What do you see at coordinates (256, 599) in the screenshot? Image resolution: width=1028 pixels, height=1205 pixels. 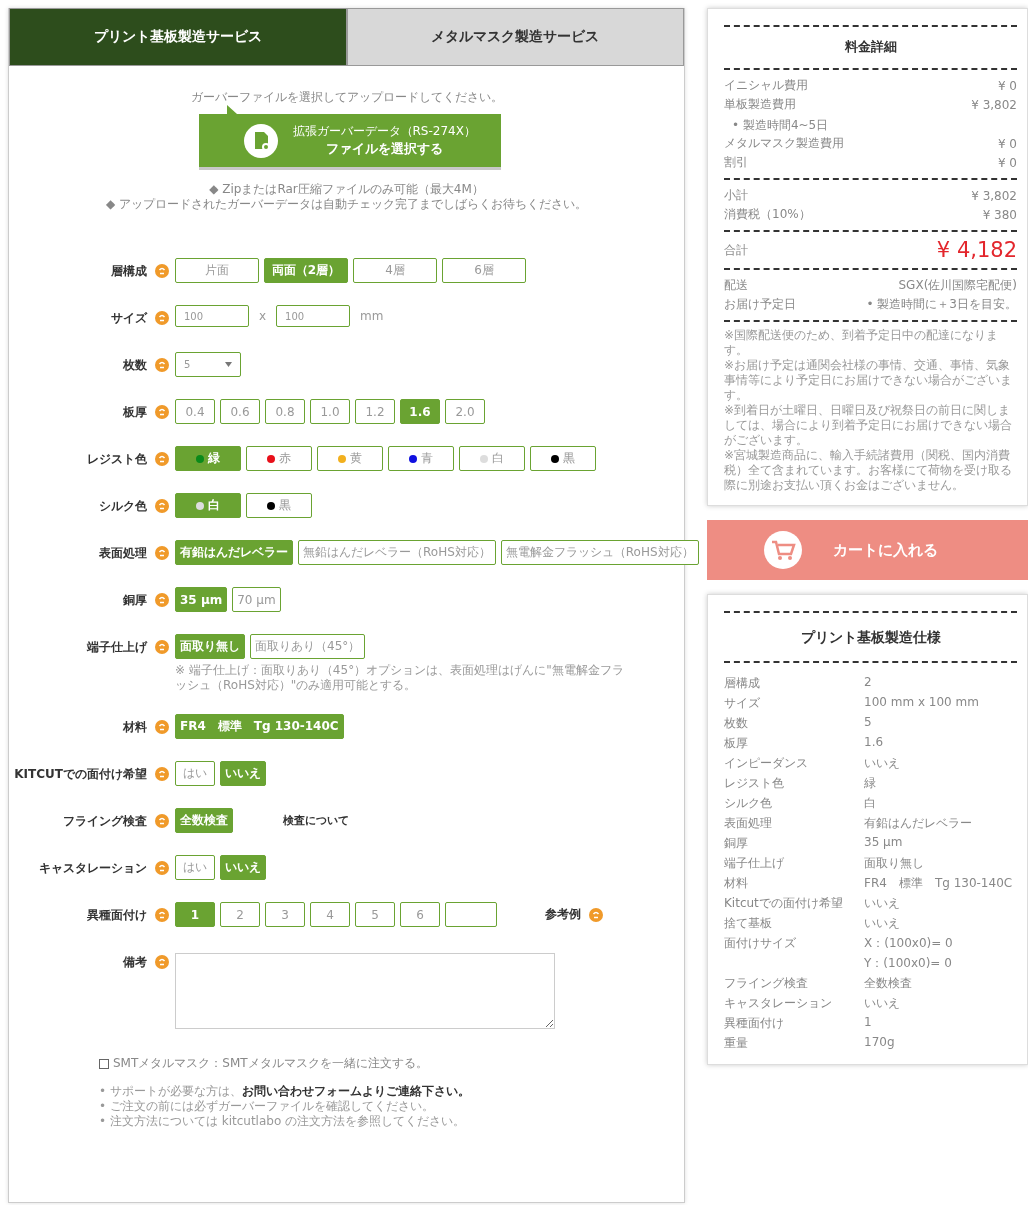 I see `option-button: 70 μm` at bounding box center [256, 599].